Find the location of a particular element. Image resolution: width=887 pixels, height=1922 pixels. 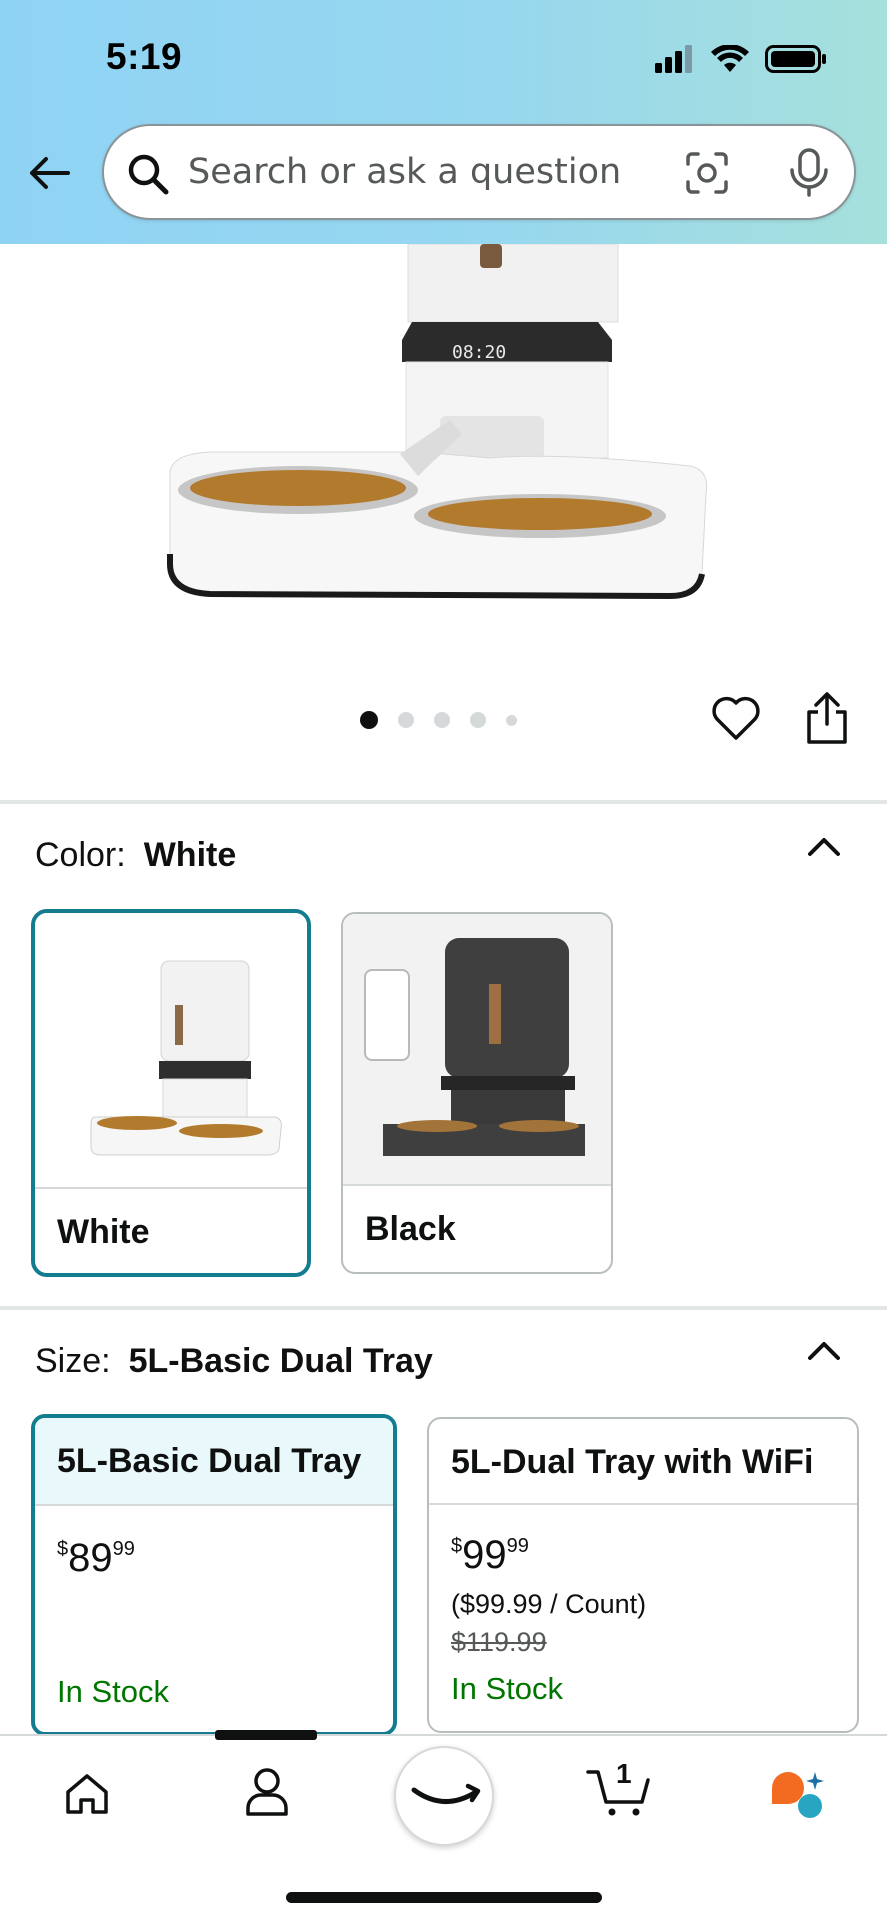

size-option-price: $9999 is located at coordinates (490, 1555).